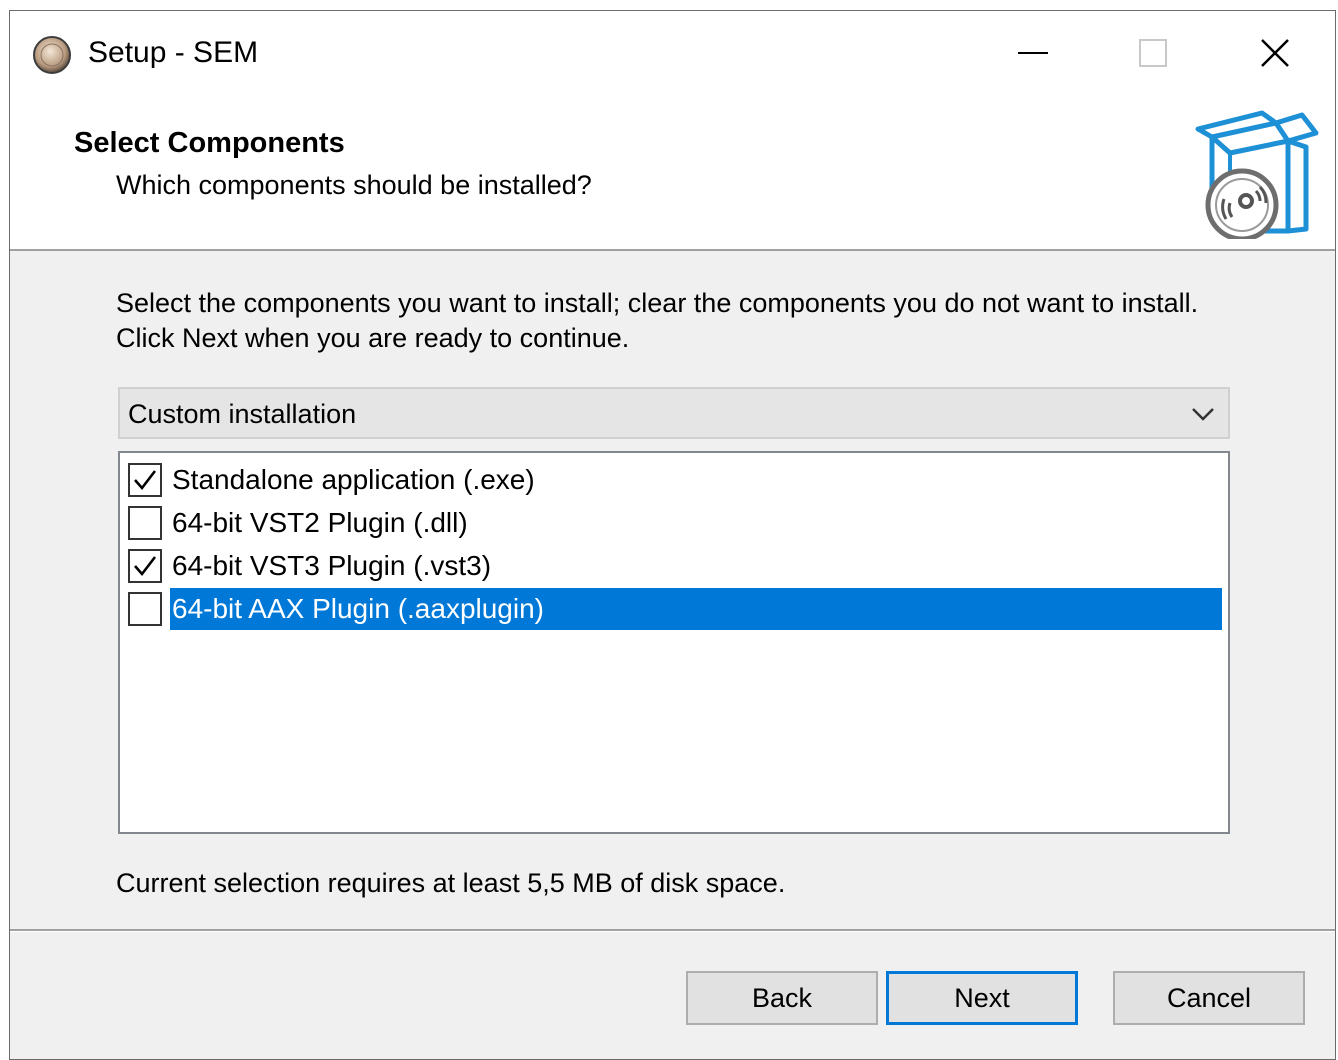 Image resolution: width=1338 pixels, height=1060 pixels. Describe the element at coordinates (982, 998) in the screenshot. I see `next-button: Next` at that location.